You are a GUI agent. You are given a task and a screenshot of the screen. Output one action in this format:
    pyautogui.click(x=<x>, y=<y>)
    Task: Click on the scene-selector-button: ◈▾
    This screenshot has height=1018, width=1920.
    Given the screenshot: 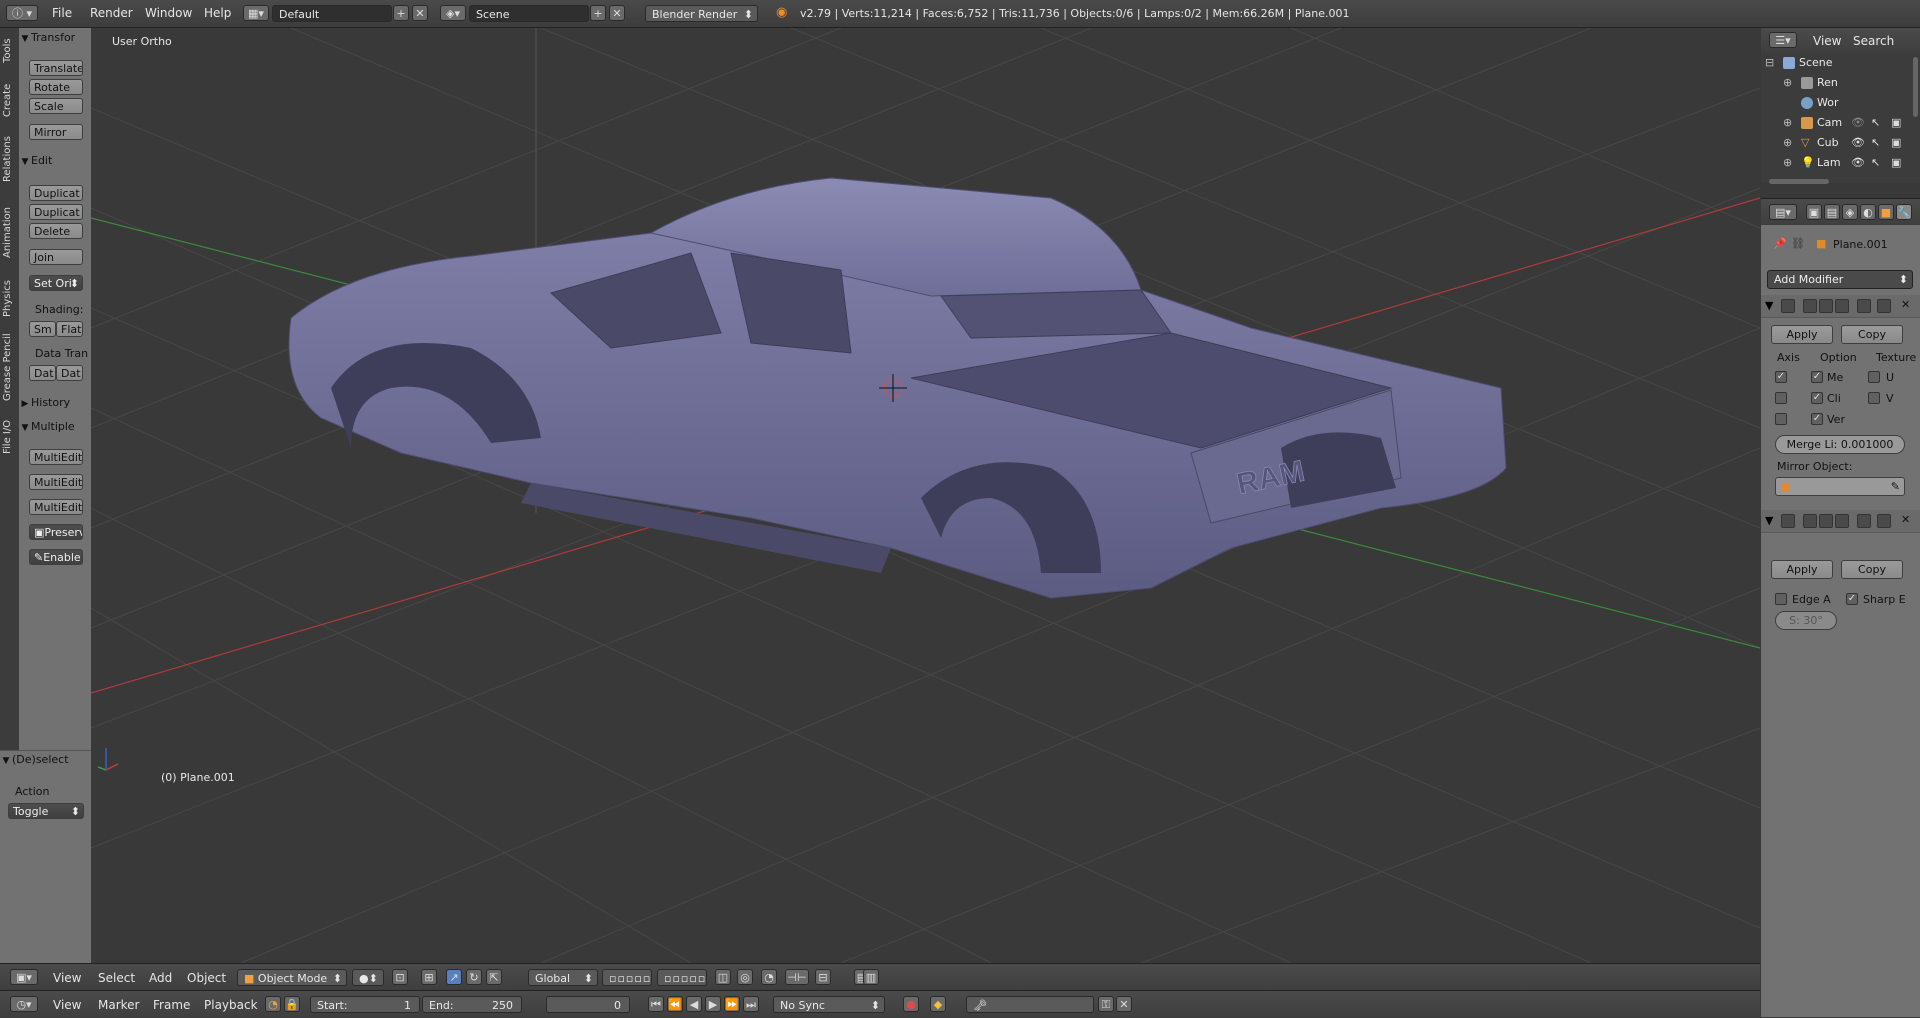 What is the action you would take?
    pyautogui.click(x=453, y=13)
    